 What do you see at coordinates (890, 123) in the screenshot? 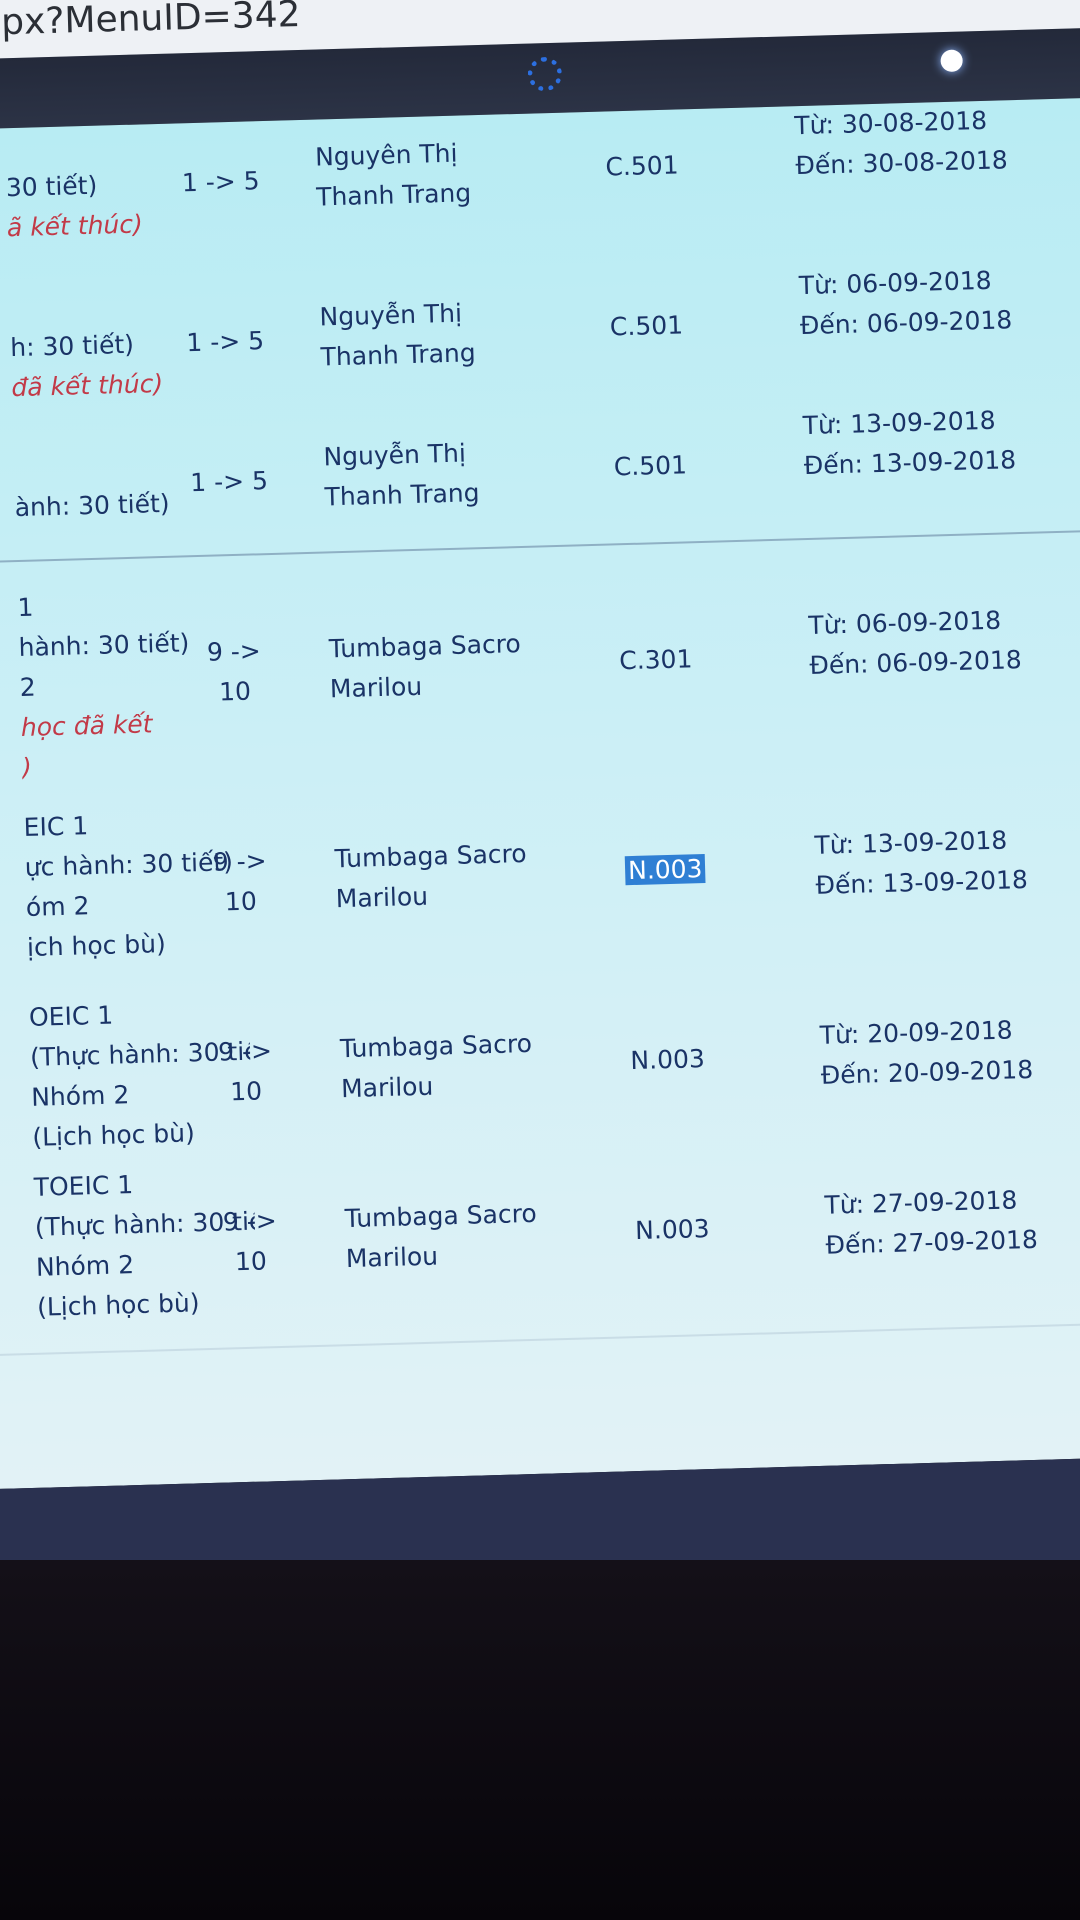
I see `date-from: Từ: 30-08-2018` at bounding box center [890, 123].